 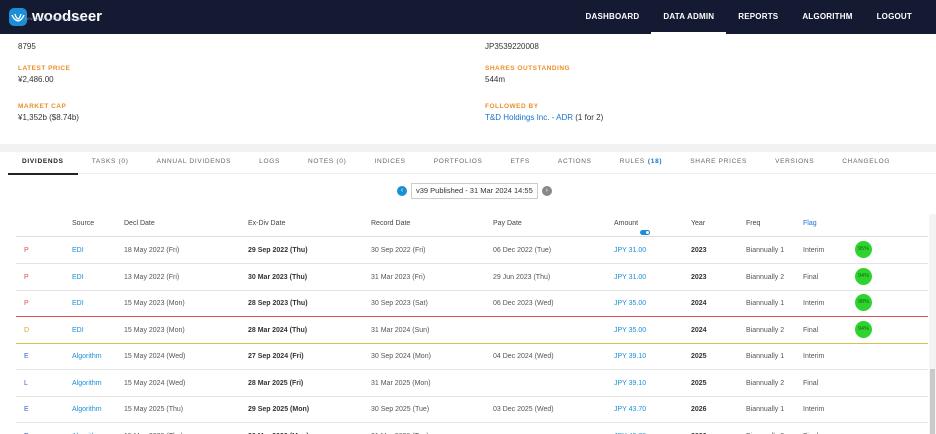 What do you see at coordinates (794, 162) in the screenshot?
I see `tab-versions: VERSIONS` at bounding box center [794, 162].